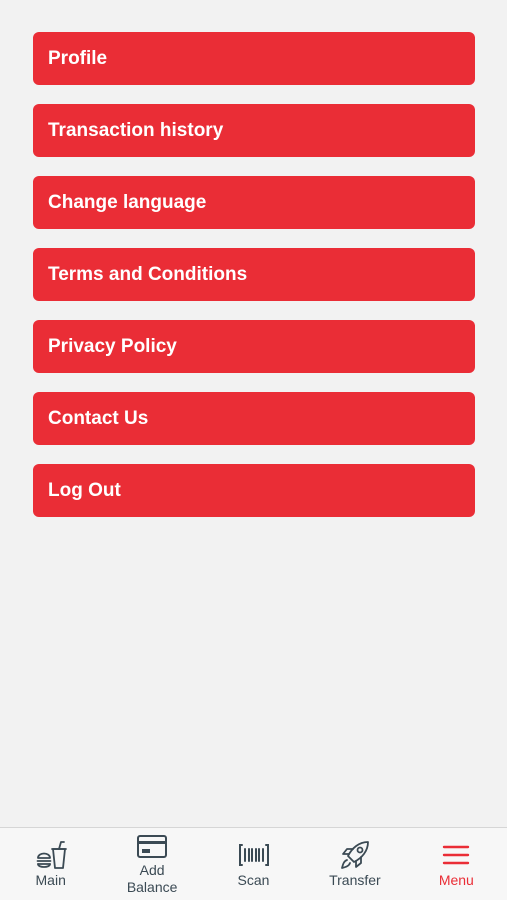  Describe the element at coordinates (254, 130) in the screenshot. I see `transaction-history-button: Transaction history` at that location.